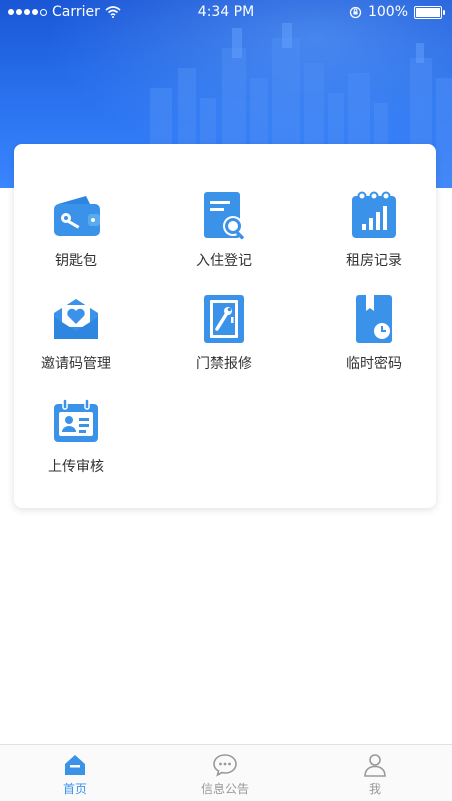 The height and width of the screenshot is (801, 452). I want to click on tab-me: 我, so click(375, 773).